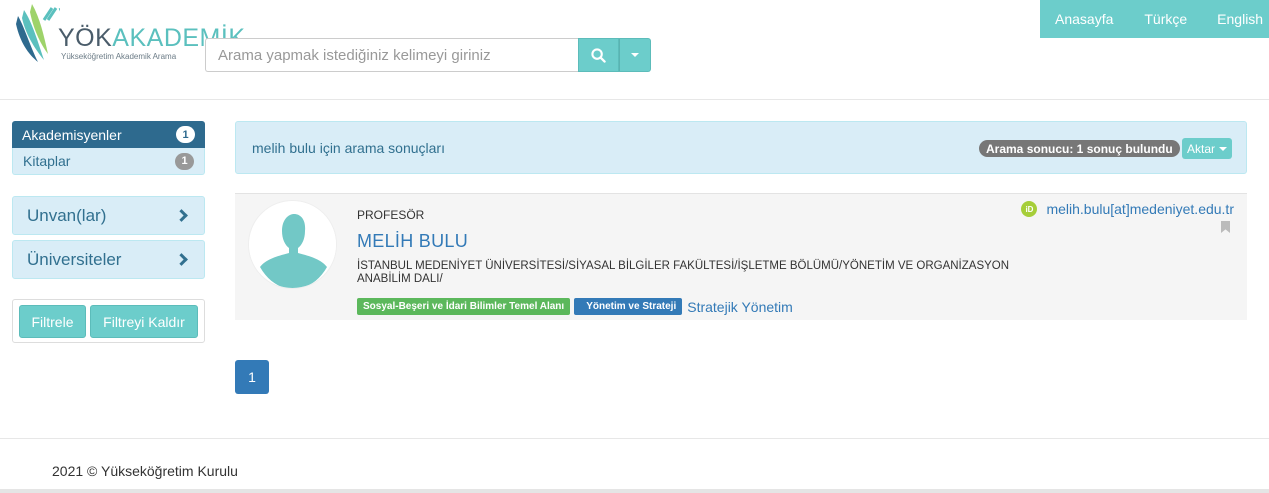 This screenshot has width=1269, height=493. I want to click on subfield-tag: Yönetim ve Strateji, so click(628, 306).